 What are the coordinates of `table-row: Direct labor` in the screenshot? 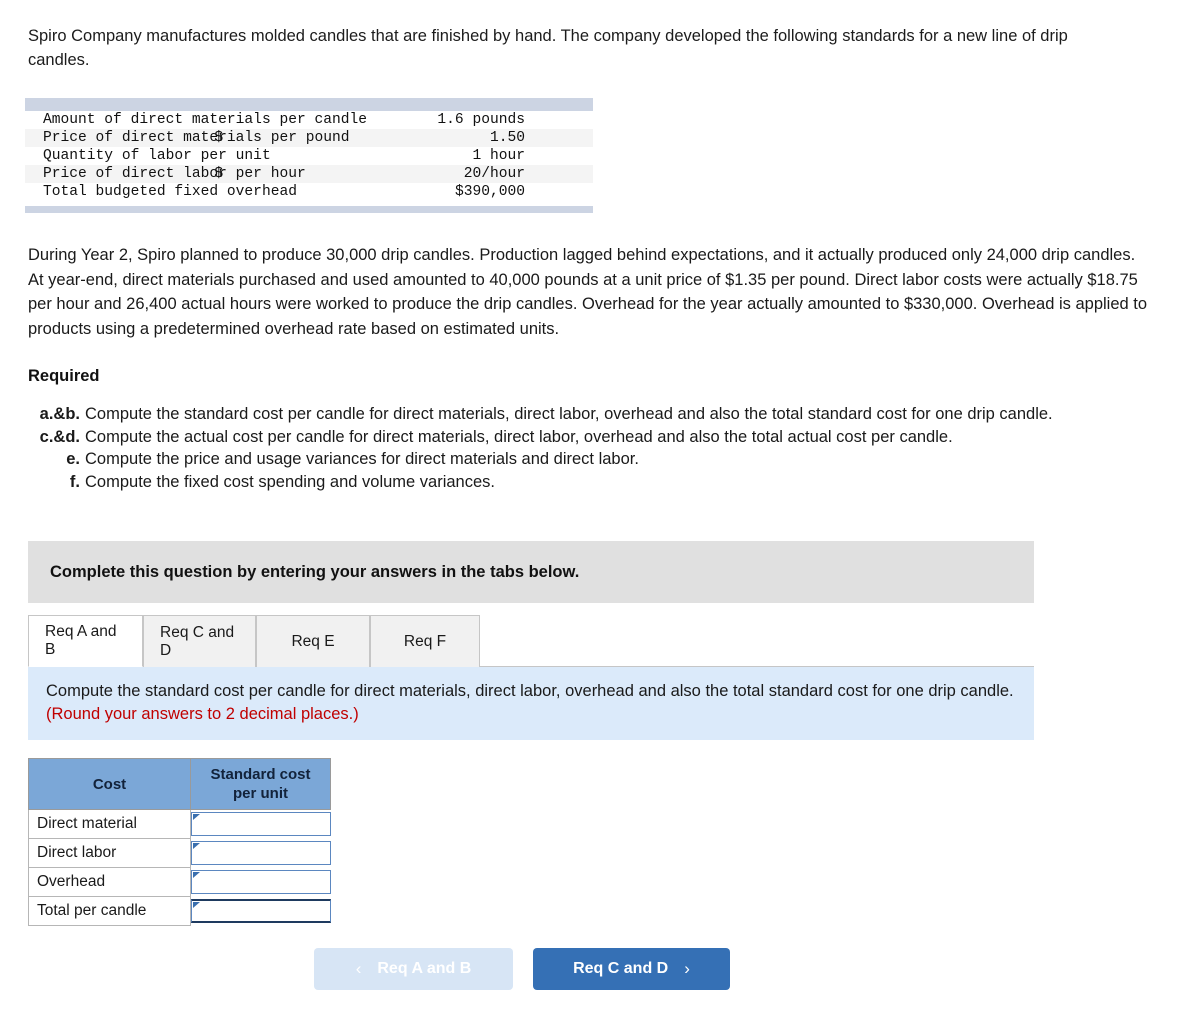 It's located at (179, 853).